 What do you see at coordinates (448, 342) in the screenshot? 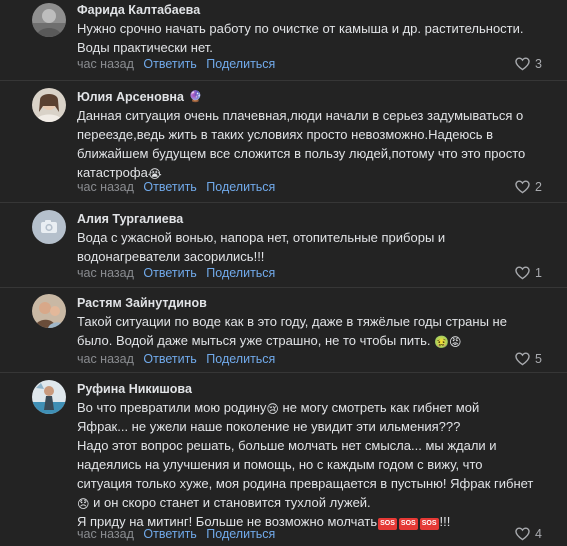
I see `sick-angry-emoji-icon: 🤢😡` at bounding box center [448, 342].